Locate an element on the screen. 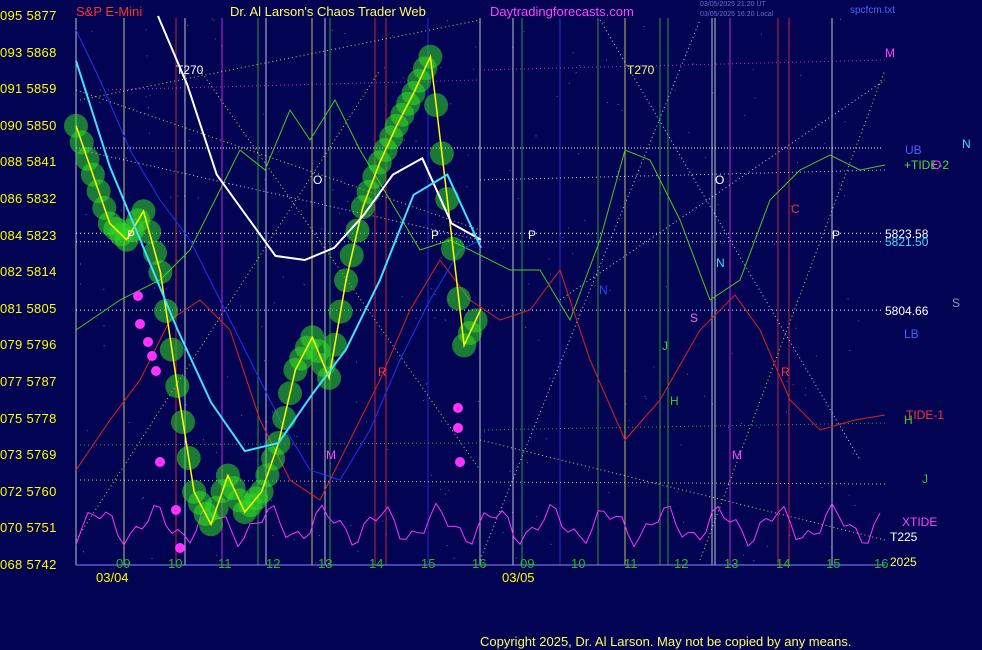 The image size is (982, 650). n-marker: N is located at coordinates (603, 290).